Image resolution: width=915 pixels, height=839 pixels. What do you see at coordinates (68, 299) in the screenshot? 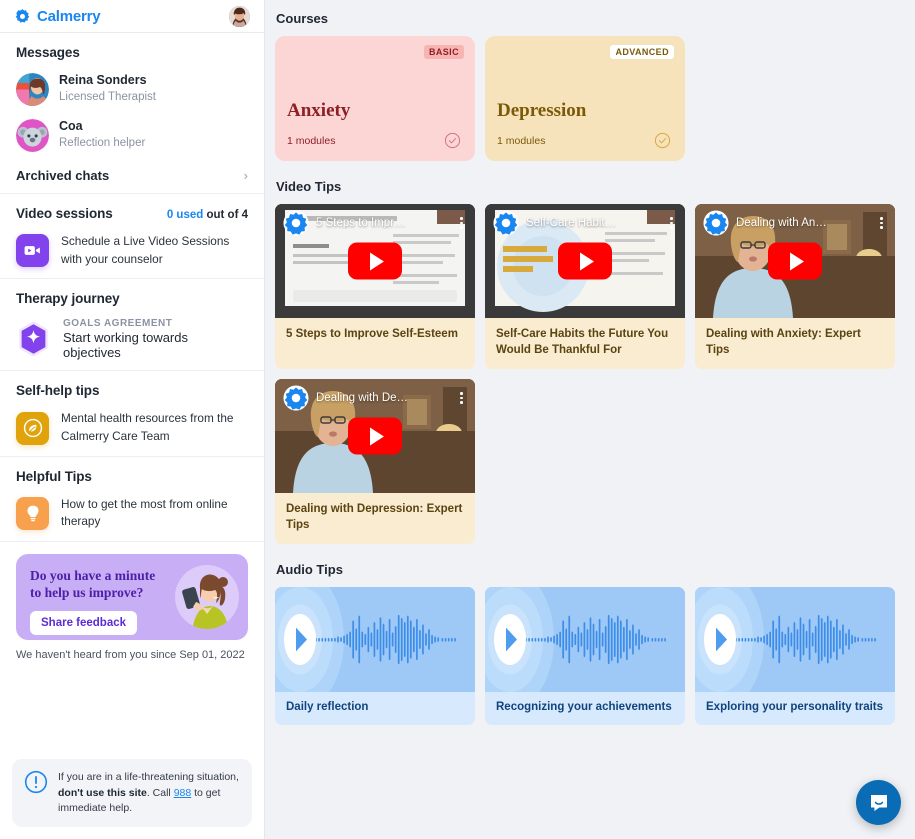
I see `therapy-journey-title: Therapy journey` at bounding box center [68, 299].